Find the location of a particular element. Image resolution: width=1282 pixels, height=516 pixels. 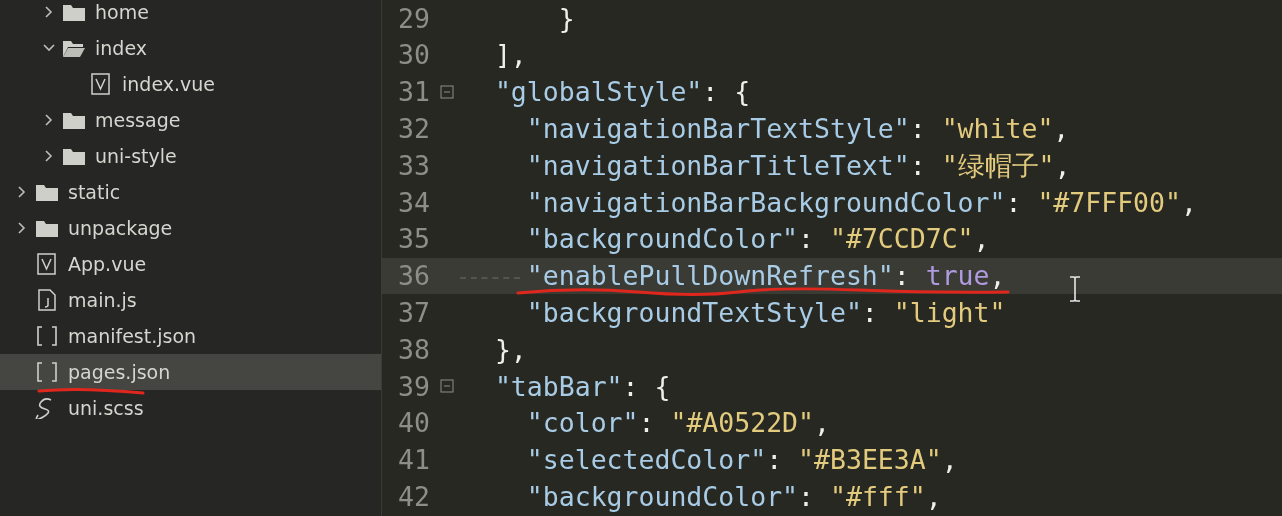

line-number: 41 is located at coordinates (413, 460).